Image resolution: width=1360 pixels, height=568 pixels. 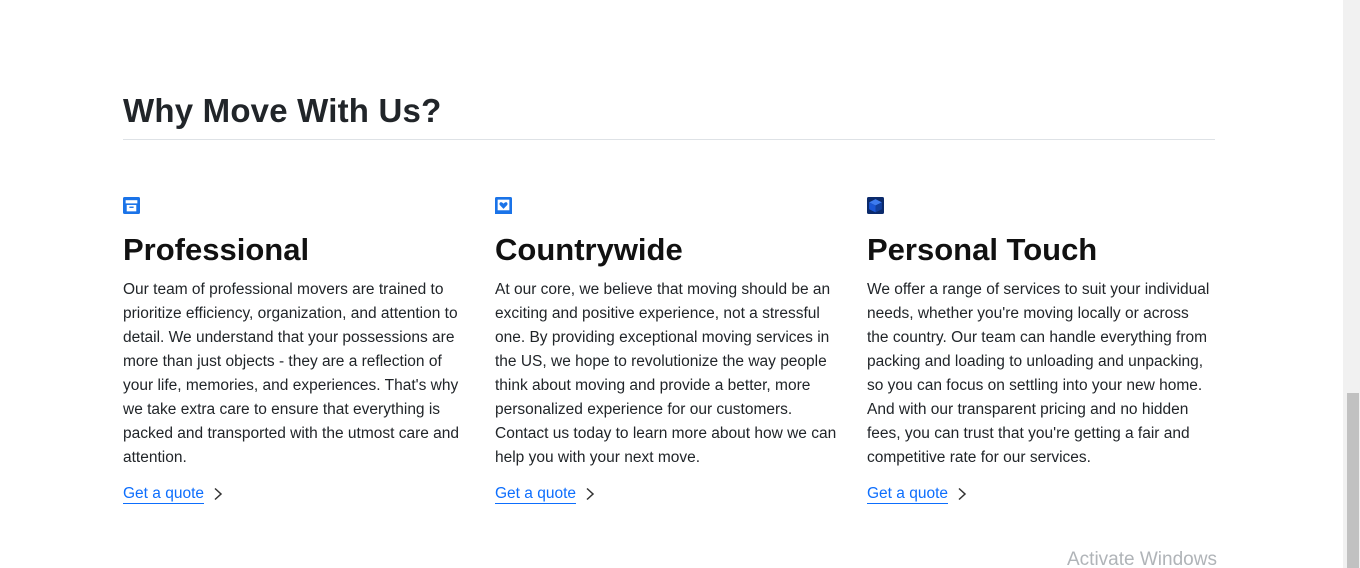 I want to click on vertical-scrollbar, so click(x=1351, y=284).